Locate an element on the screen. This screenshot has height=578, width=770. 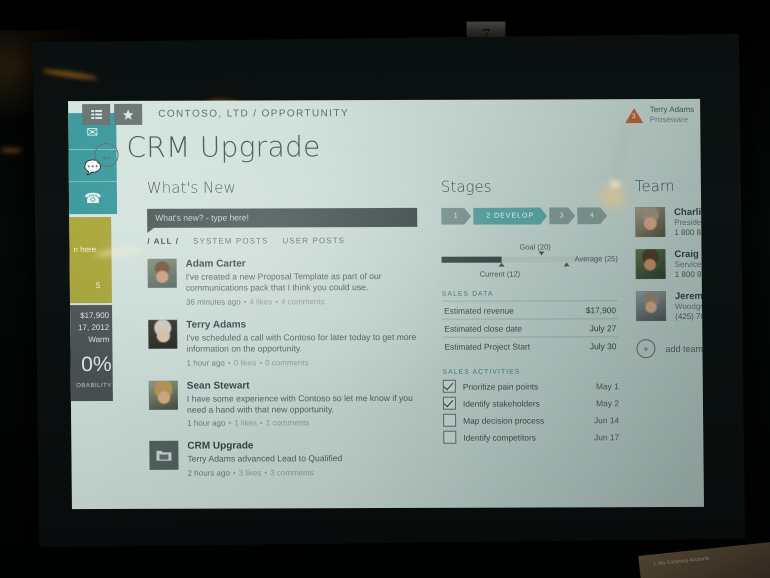
table-row: Estimated close date July 27 is located at coordinates (530, 327).